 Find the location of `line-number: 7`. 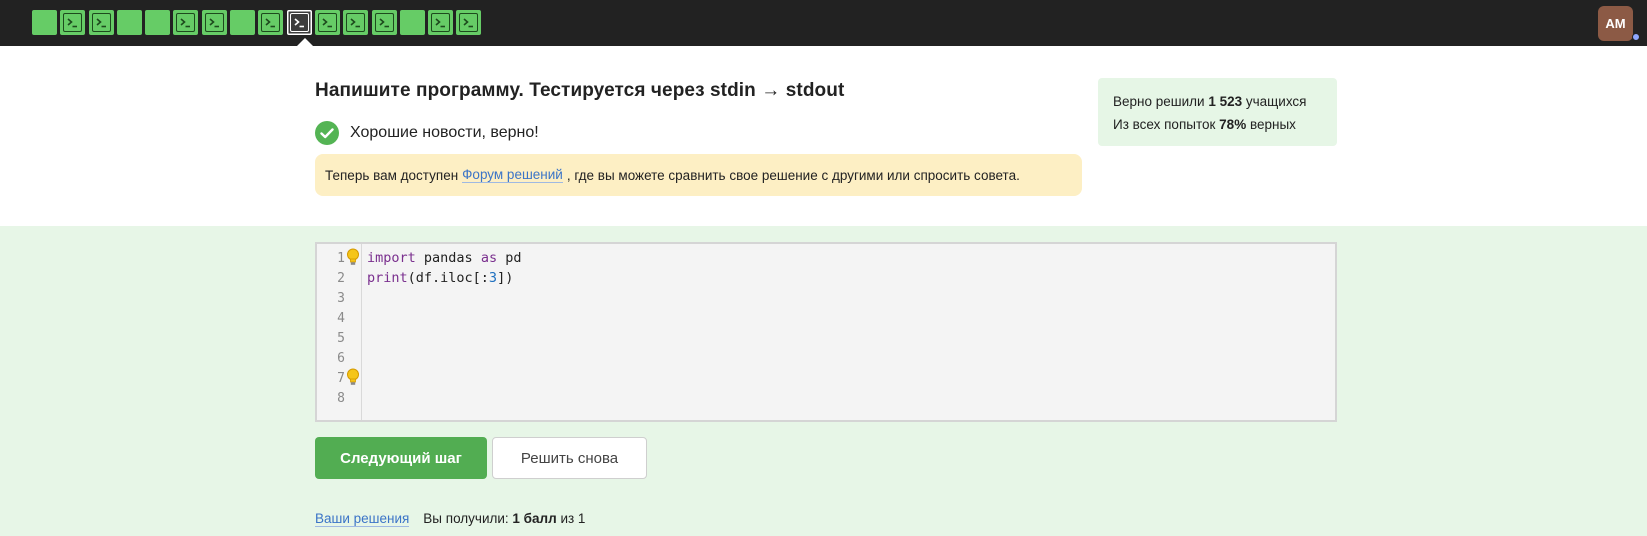

line-number: 7 is located at coordinates (341, 378).